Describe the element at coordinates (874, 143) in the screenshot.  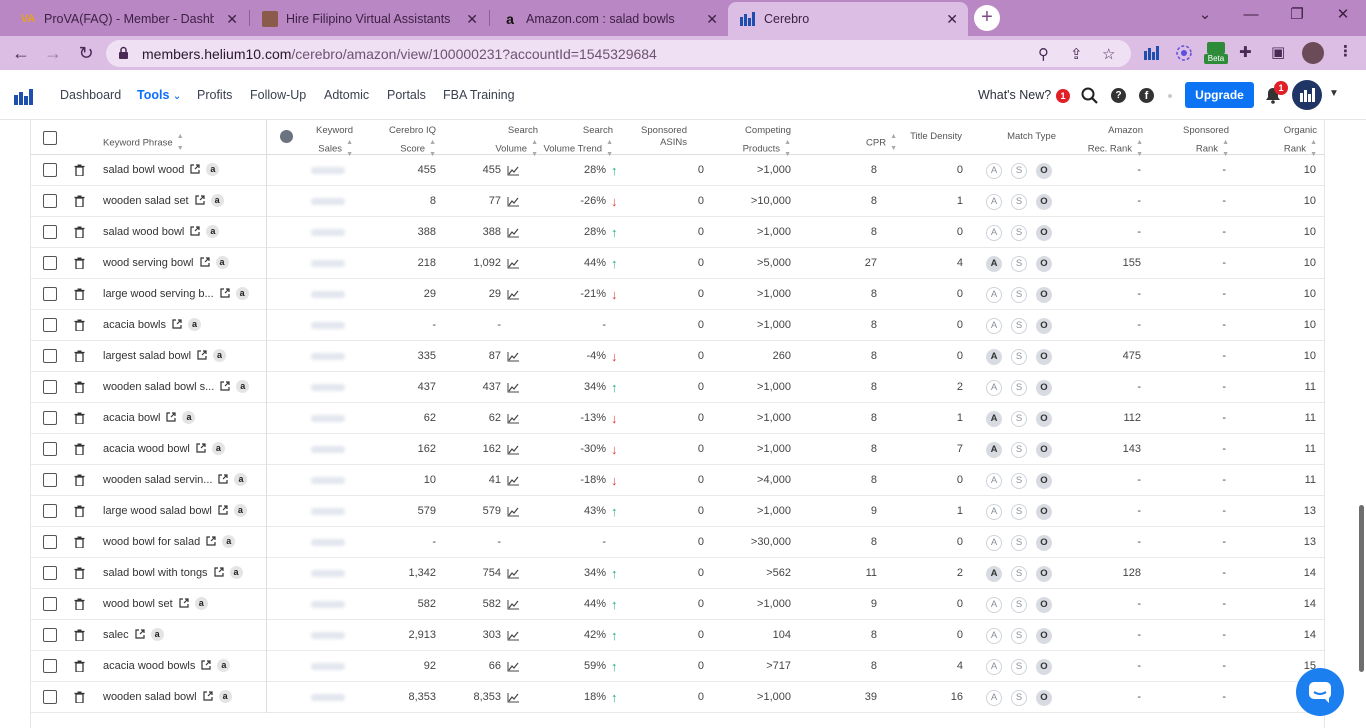
I see `header-cpr: CPR▲ ▼` at that location.